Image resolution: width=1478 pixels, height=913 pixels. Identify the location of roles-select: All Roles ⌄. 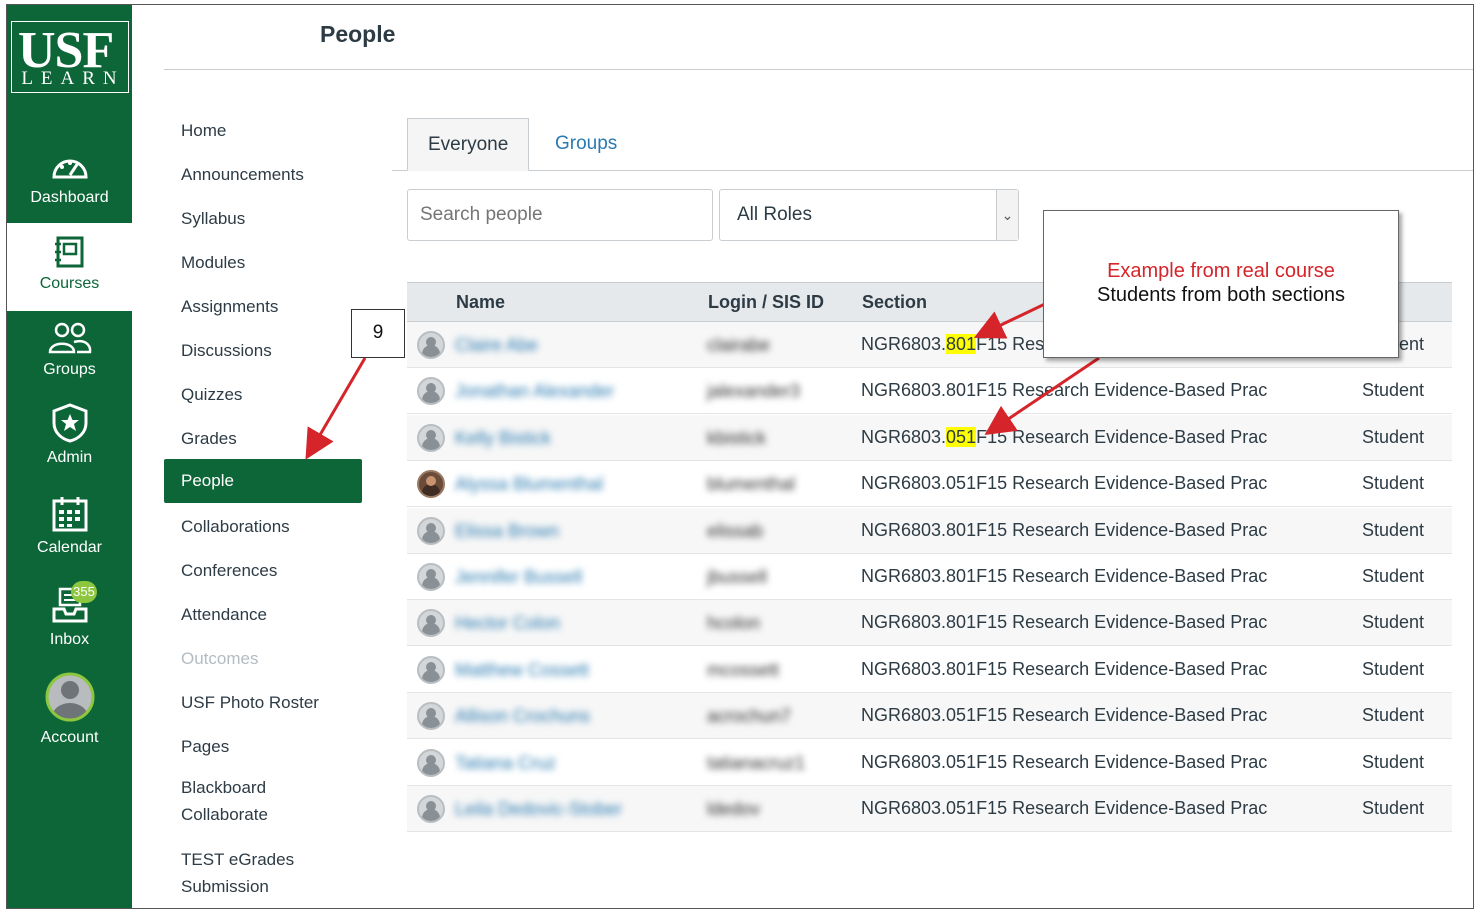
(869, 215).